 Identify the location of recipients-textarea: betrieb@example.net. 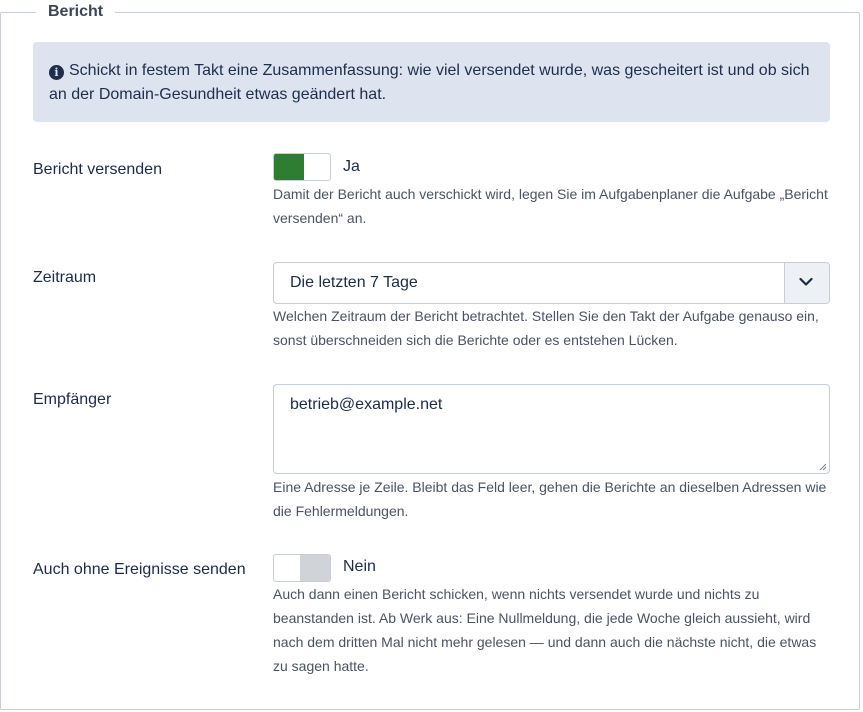
(551, 429).